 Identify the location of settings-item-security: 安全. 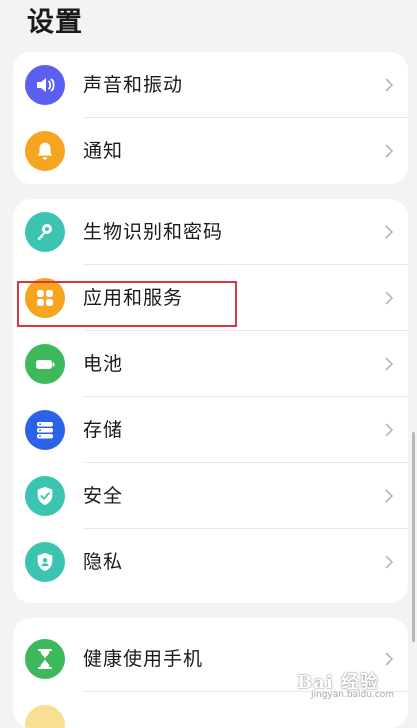
(210, 496).